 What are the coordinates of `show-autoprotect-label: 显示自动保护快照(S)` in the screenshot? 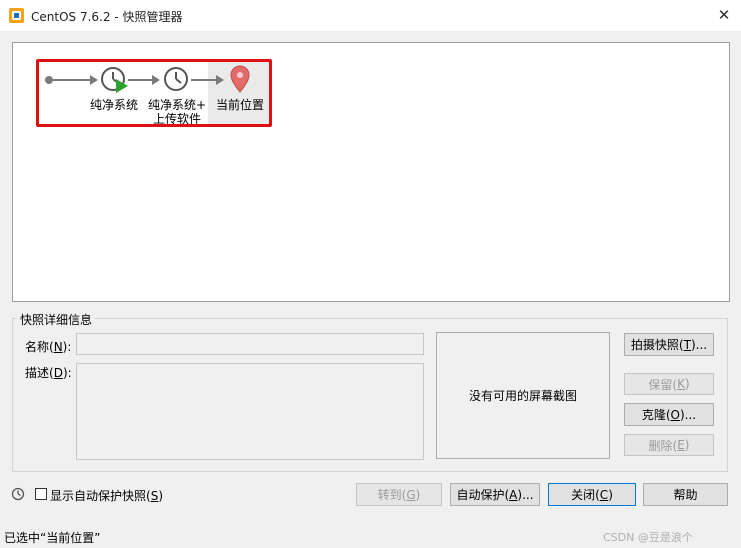 It's located at (106, 495).